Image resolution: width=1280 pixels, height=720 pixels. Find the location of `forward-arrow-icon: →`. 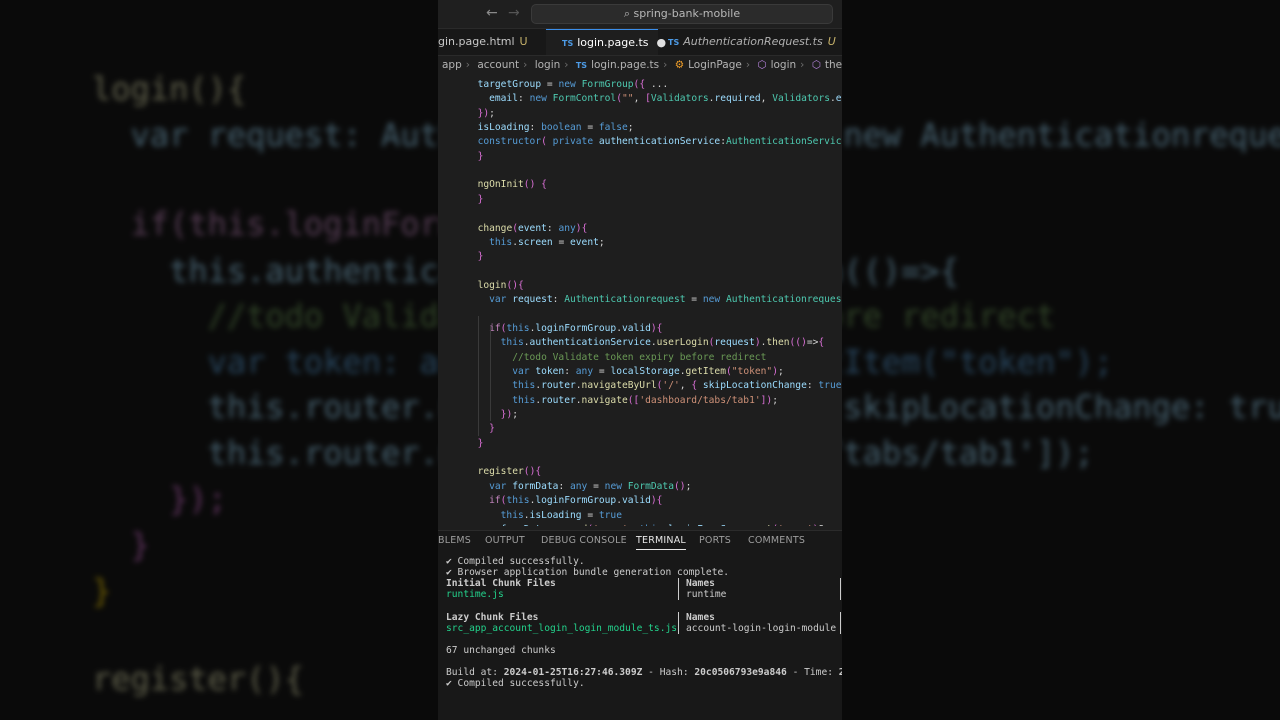

forward-arrow-icon: → is located at coordinates (514, 13).